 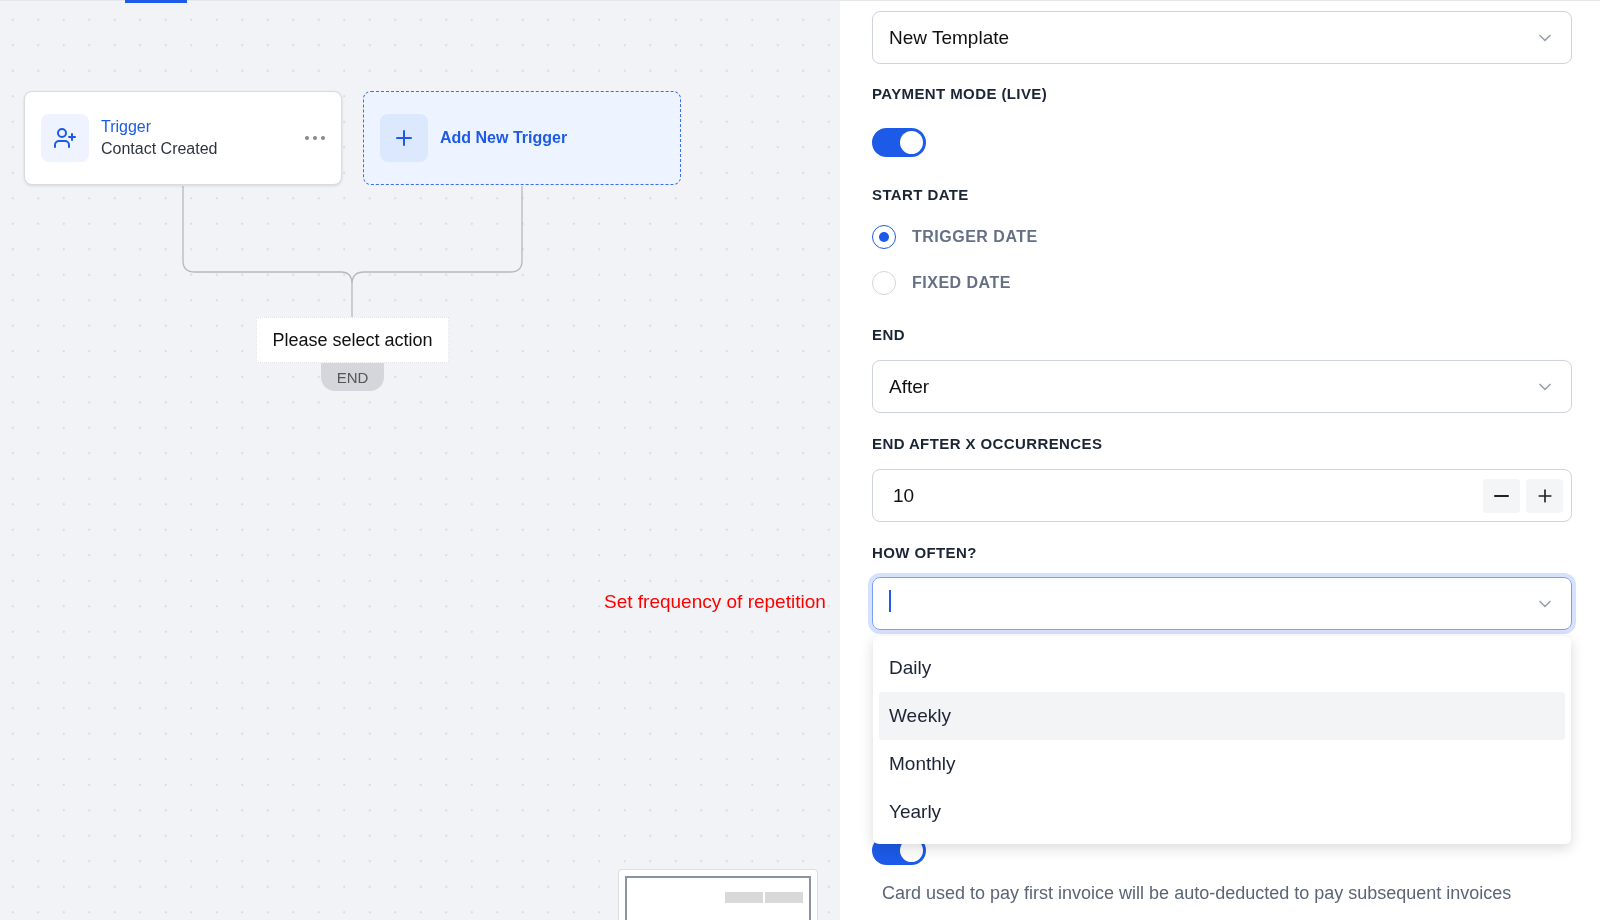 I want to click on trigger-subtitle: Contact Created, so click(x=160, y=149).